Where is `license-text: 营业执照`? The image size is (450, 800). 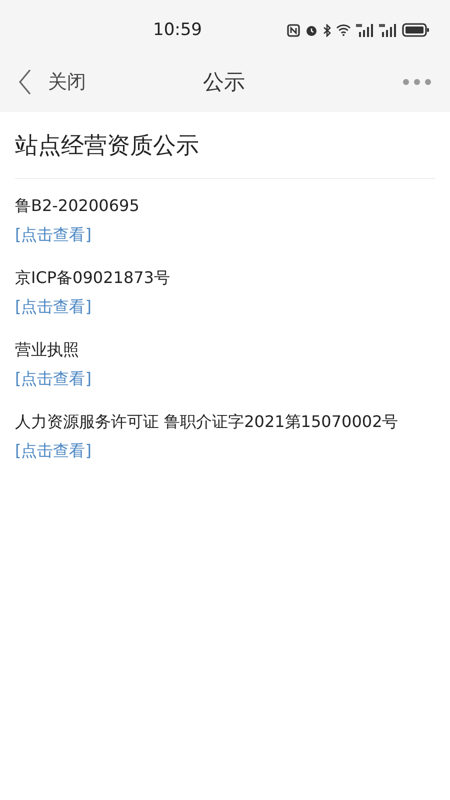 license-text: 营业执照 is located at coordinates (47, 350).